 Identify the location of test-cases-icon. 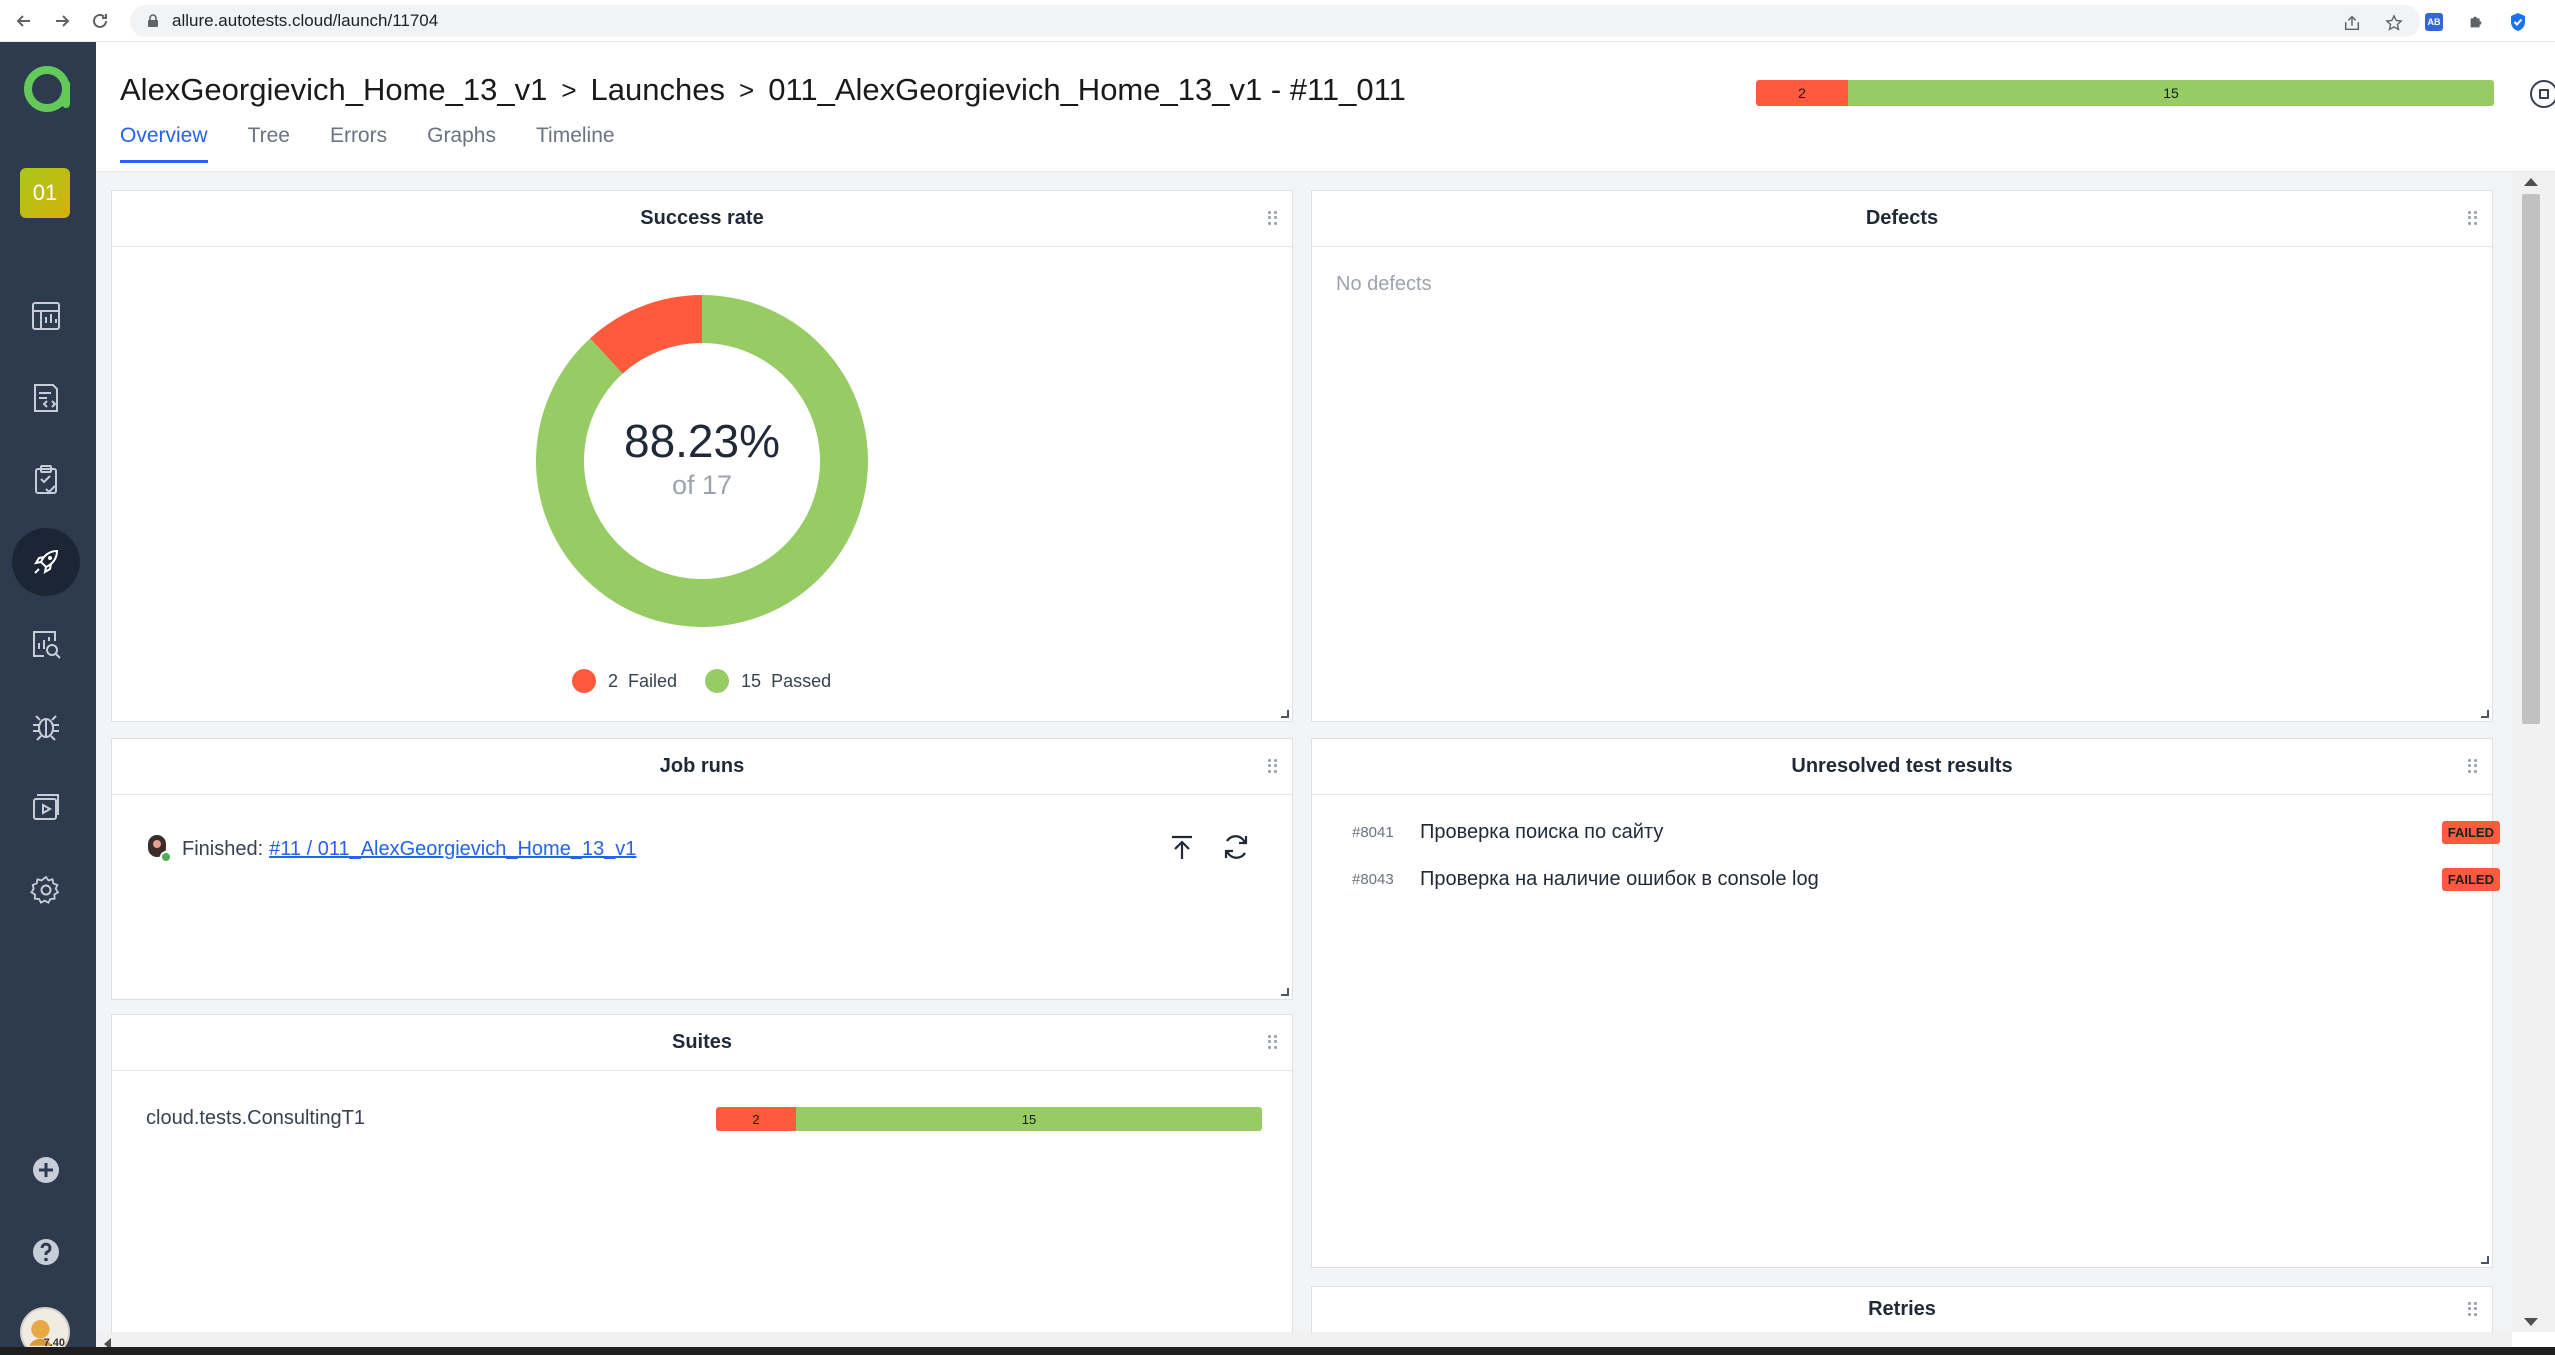
(46, 398).